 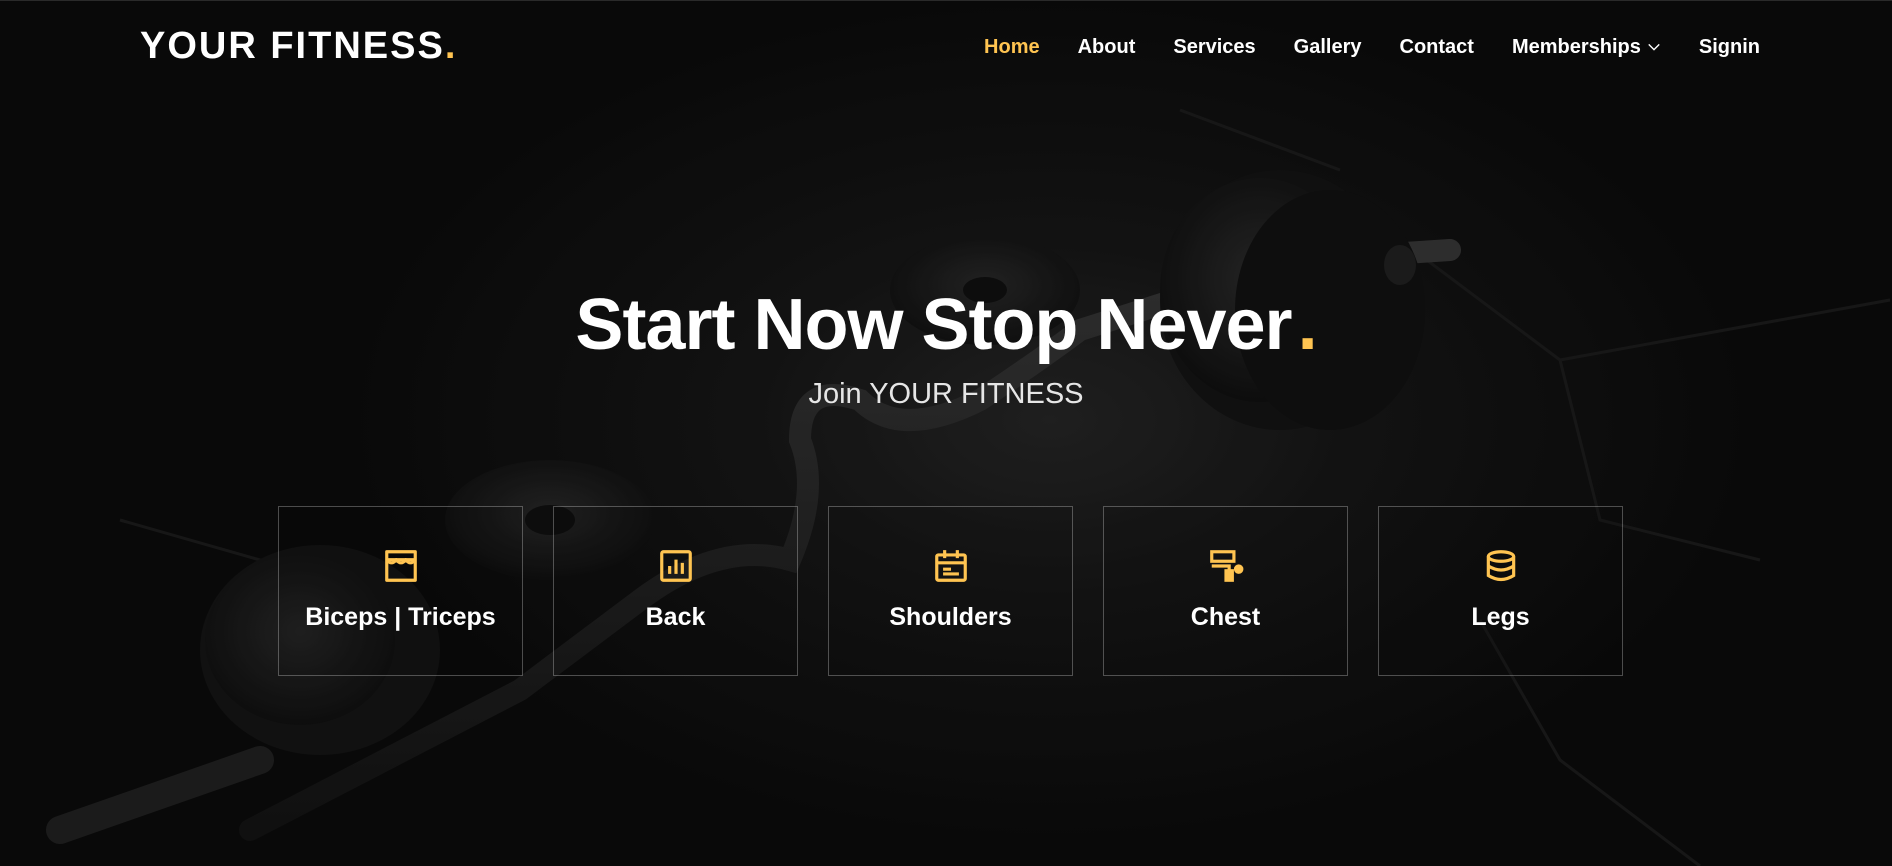 I want to click on hero-title: Start Now Stop Never., so click(x=946, y=325).